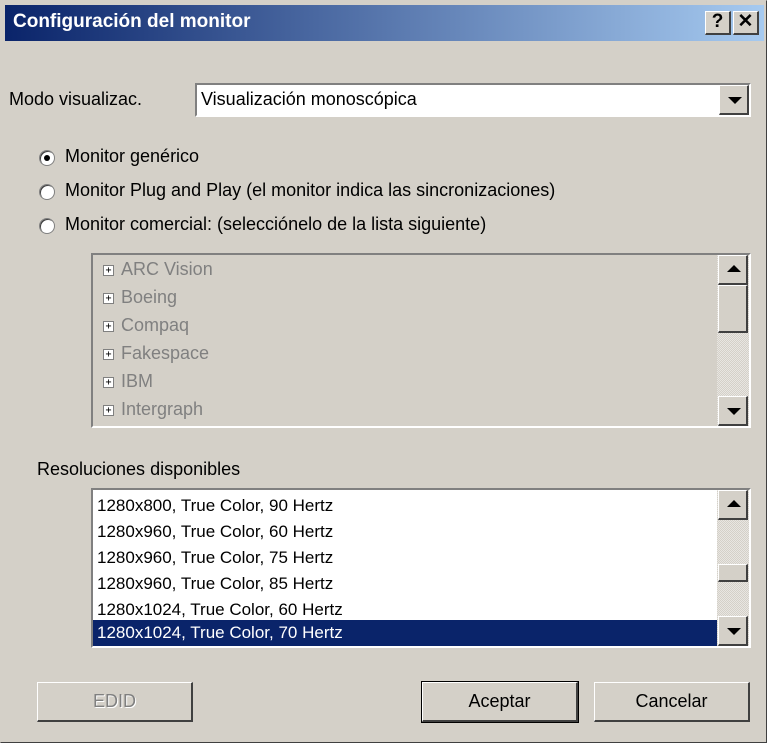 The width and height of the screenshot is (767, 743). What do you see at coordinates (309, 99) in the screenshot?
I see `display-mode-value: Visualización monoscópica` at bounding box center [309, 99].